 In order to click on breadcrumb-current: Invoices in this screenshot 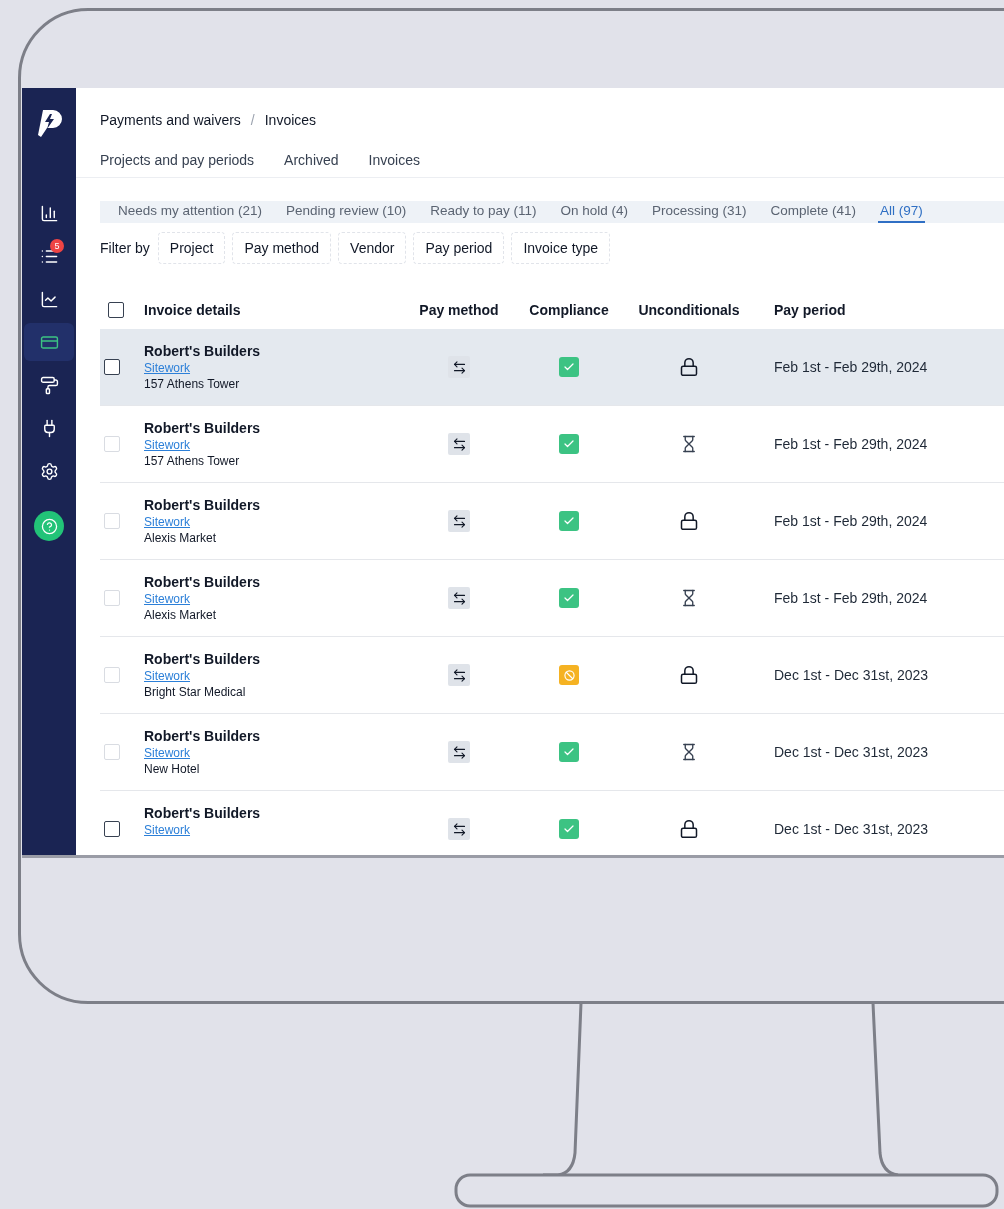, I will do `click(290, 120)`.